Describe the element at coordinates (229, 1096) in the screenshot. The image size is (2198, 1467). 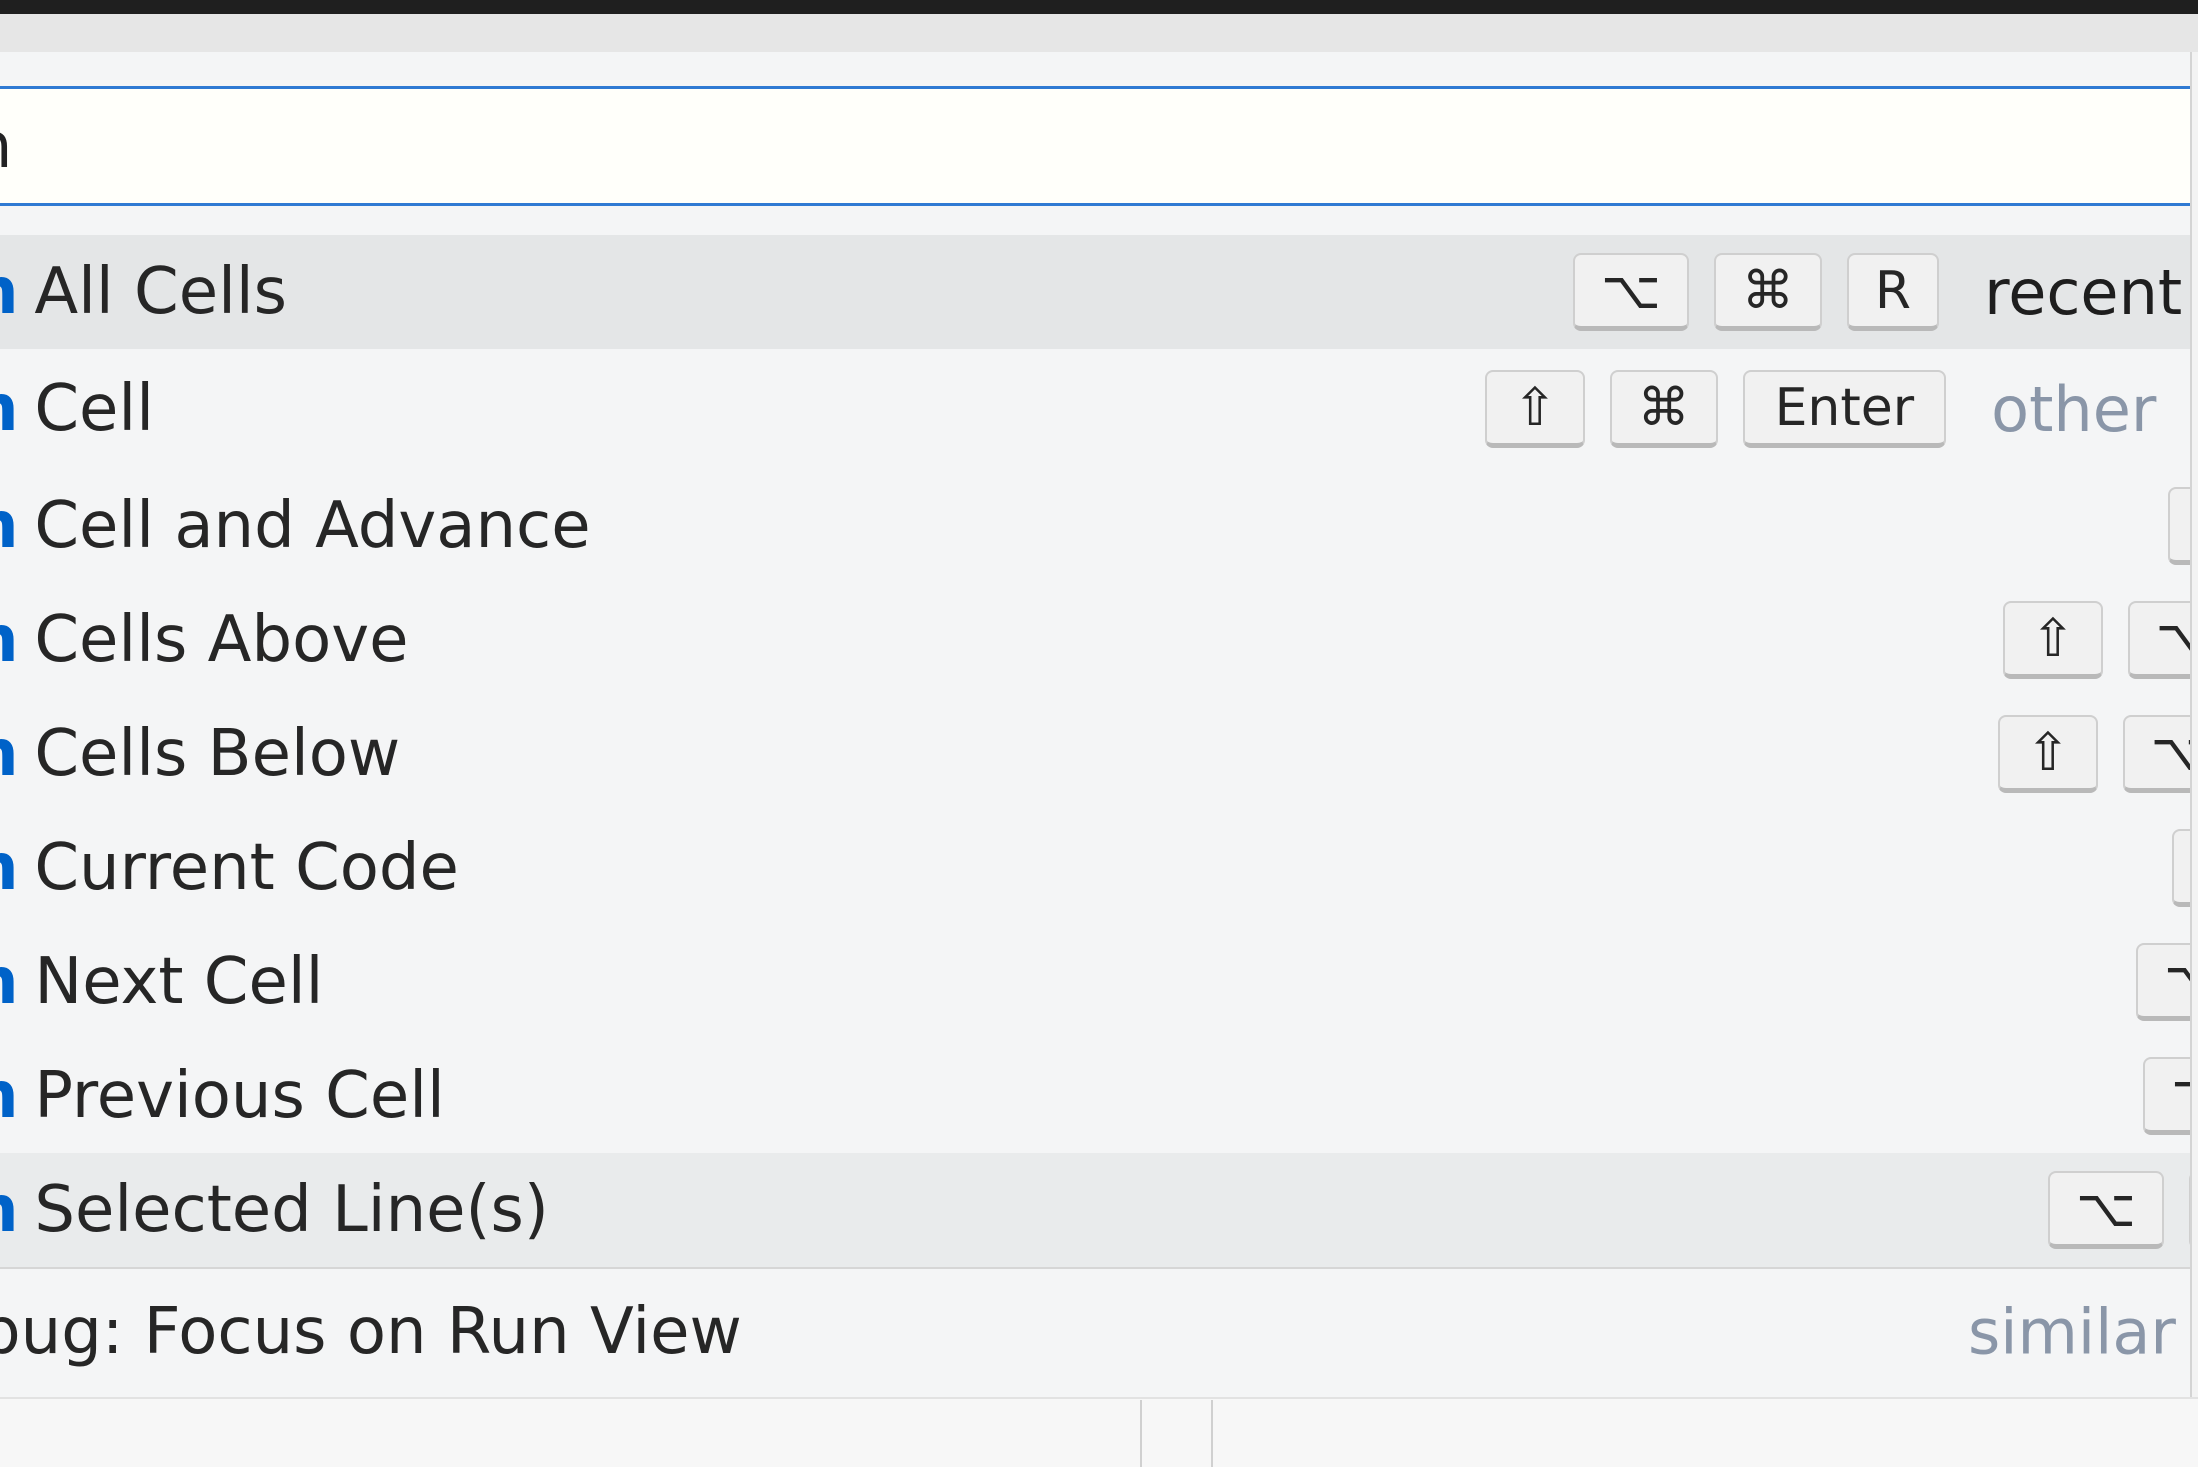
I see `command-label-text: Previous Cell` at that location.